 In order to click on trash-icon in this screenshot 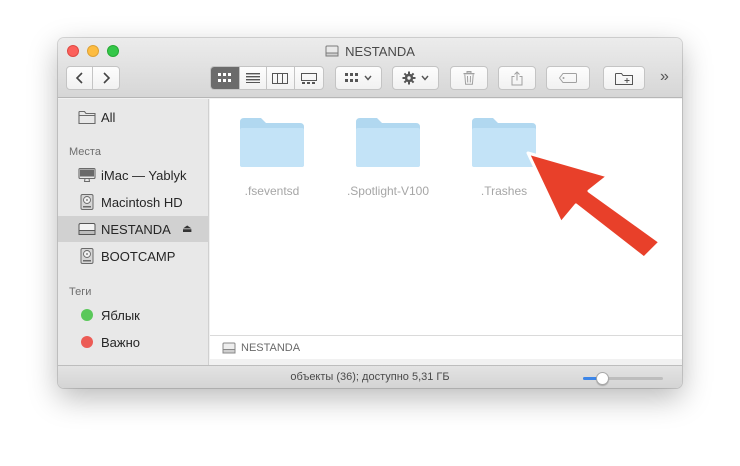, I will do `click(469, 78)`.